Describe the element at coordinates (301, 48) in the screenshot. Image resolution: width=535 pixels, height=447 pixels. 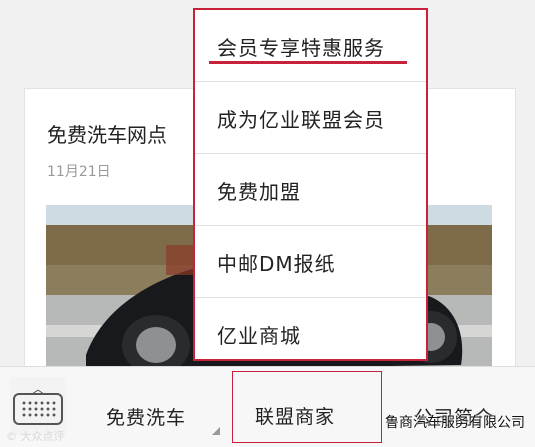
I see `menu-item-label: 会员专享特惠服务` at that location.